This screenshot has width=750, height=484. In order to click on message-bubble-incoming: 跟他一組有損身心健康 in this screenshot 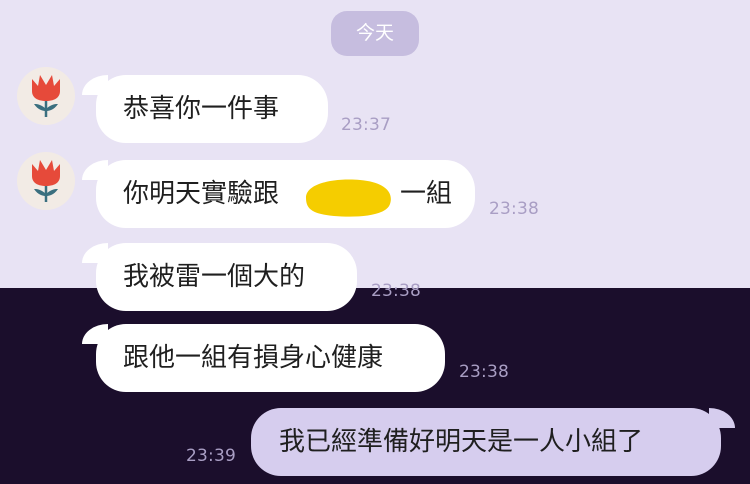, I will do `click(263, 358)`.